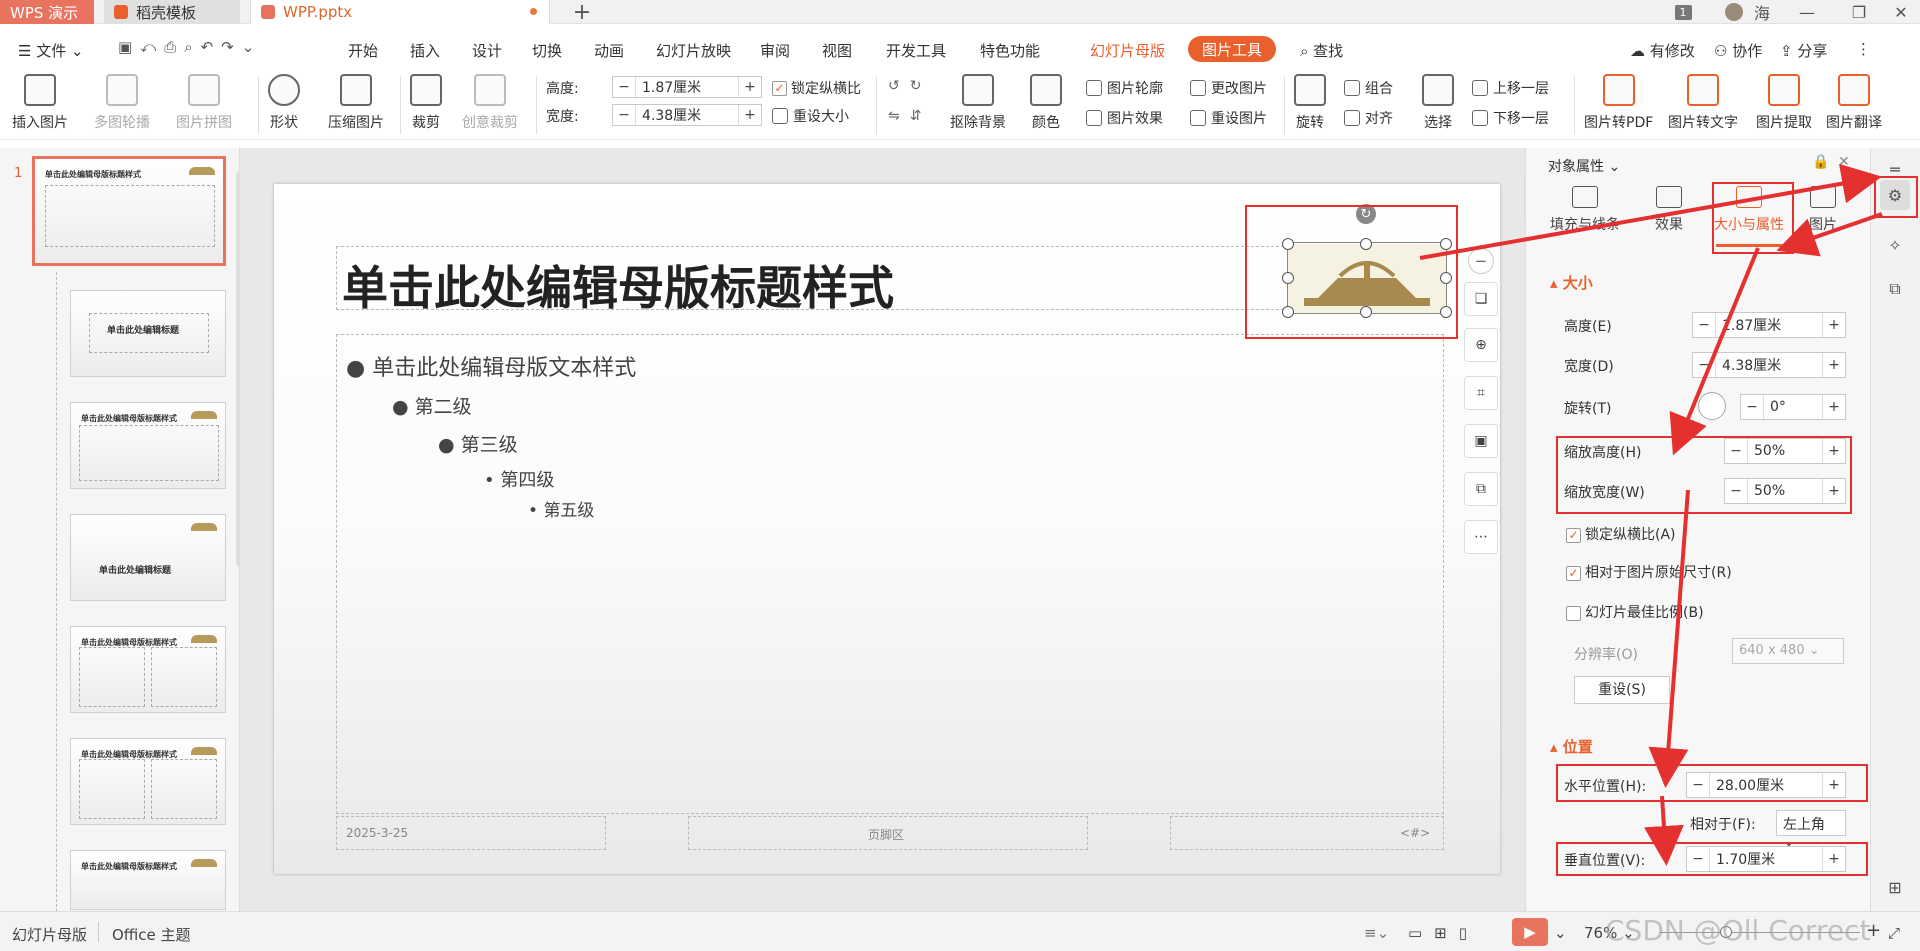 The height and width of the screenshot is (951, 1920). What do you see at coordinates (1368, 118) in the screenshot?
I see `align-button: 对齐` at bounding box center [1368, 118].